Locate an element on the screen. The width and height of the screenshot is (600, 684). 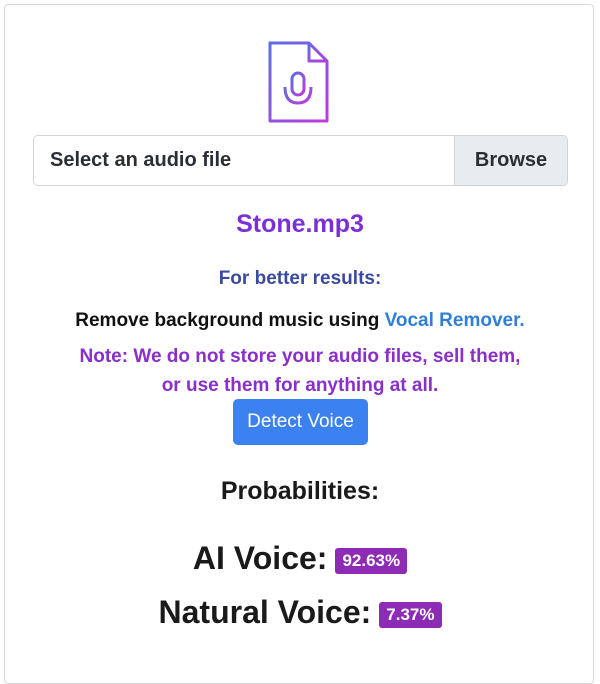
probabilities-heading: Probabilities: is located at coordinates (300, 491).